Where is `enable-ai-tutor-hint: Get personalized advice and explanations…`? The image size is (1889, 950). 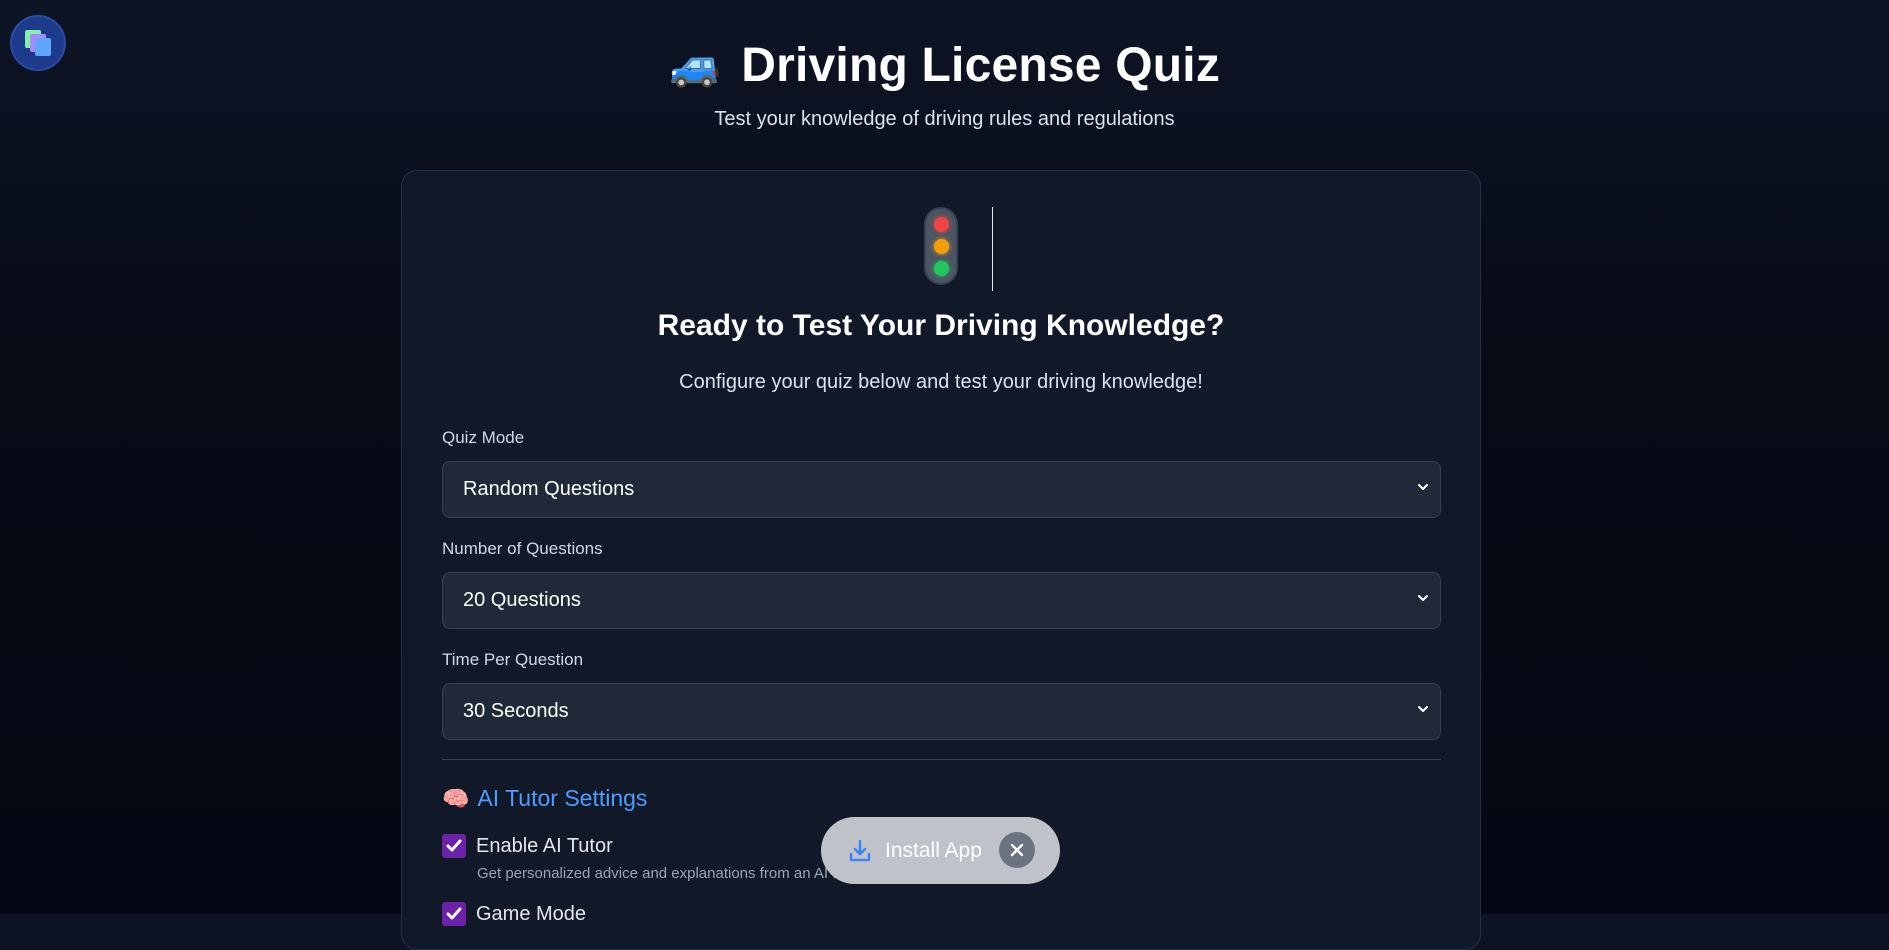 enable-ai-tutor-hint: Get personalized advice and explanations… is located at coordinates (670, 873).